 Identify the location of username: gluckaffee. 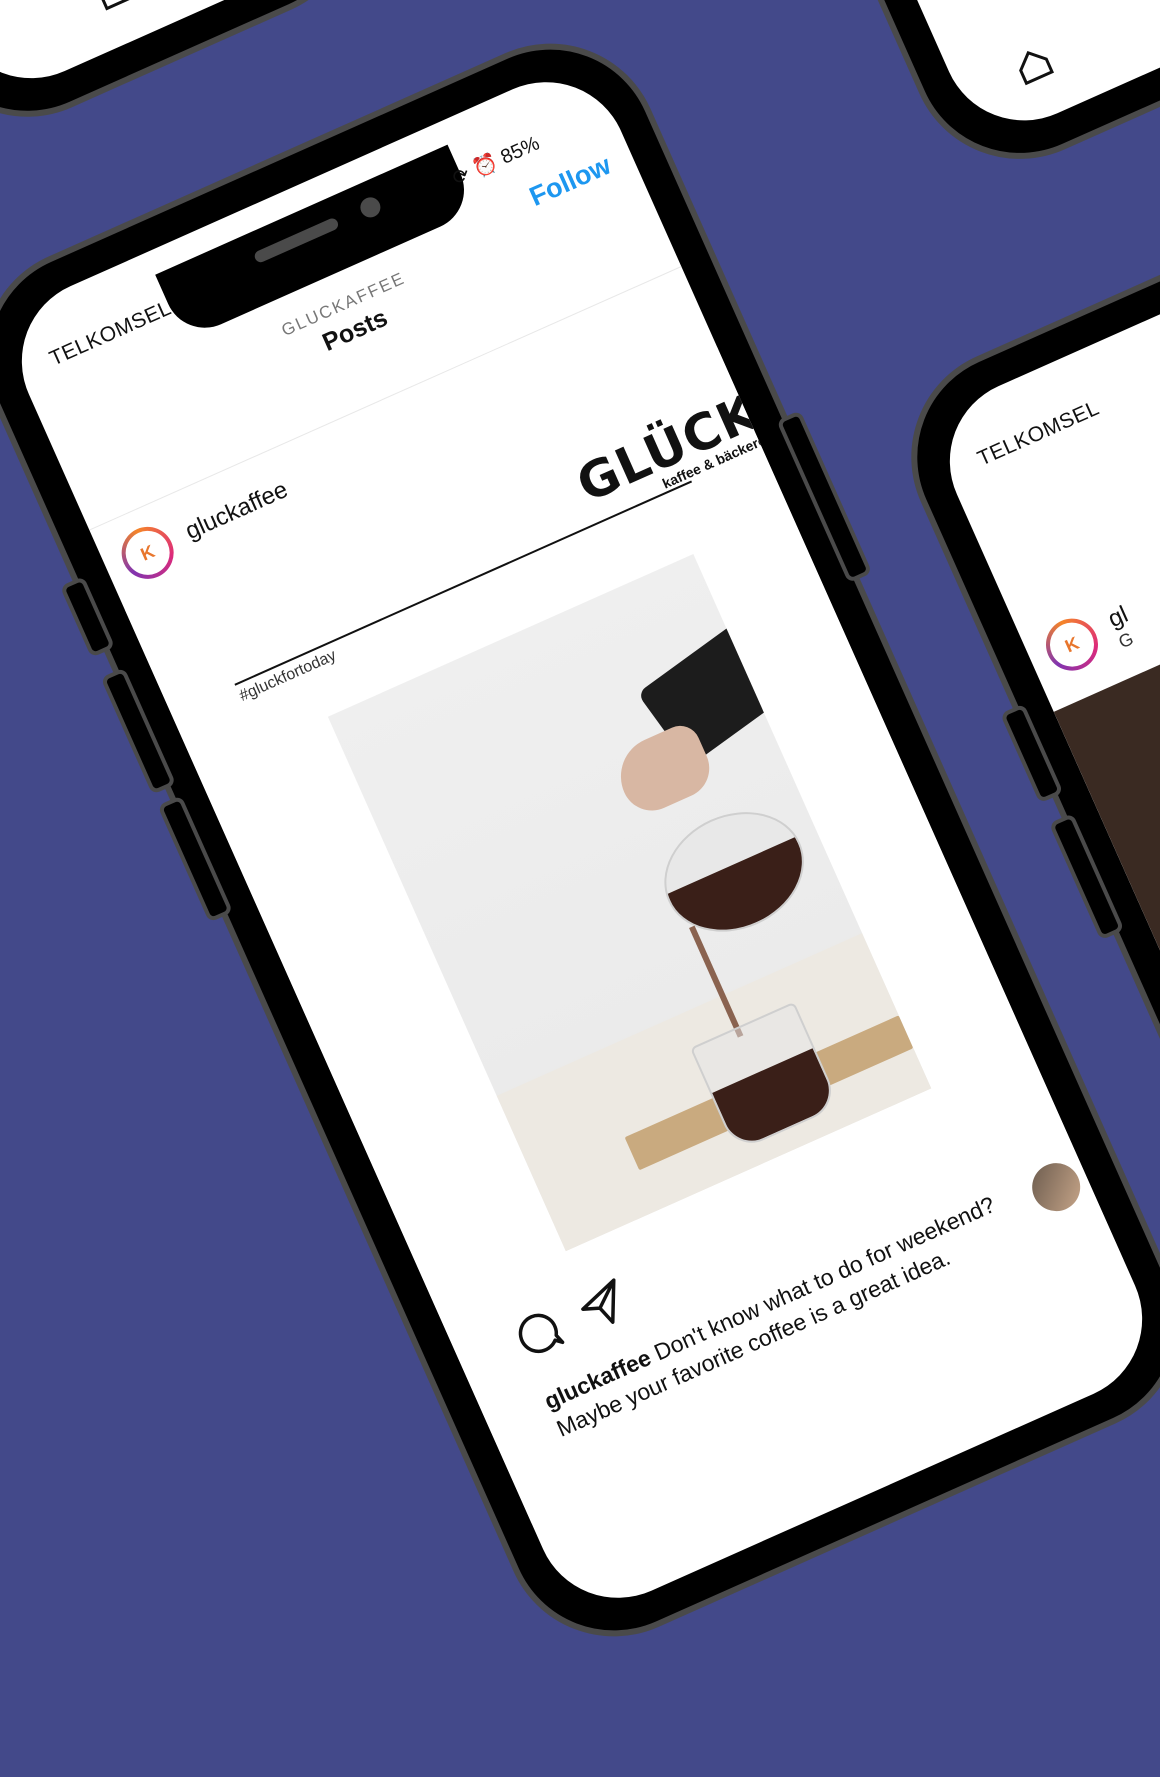
(236, 511).